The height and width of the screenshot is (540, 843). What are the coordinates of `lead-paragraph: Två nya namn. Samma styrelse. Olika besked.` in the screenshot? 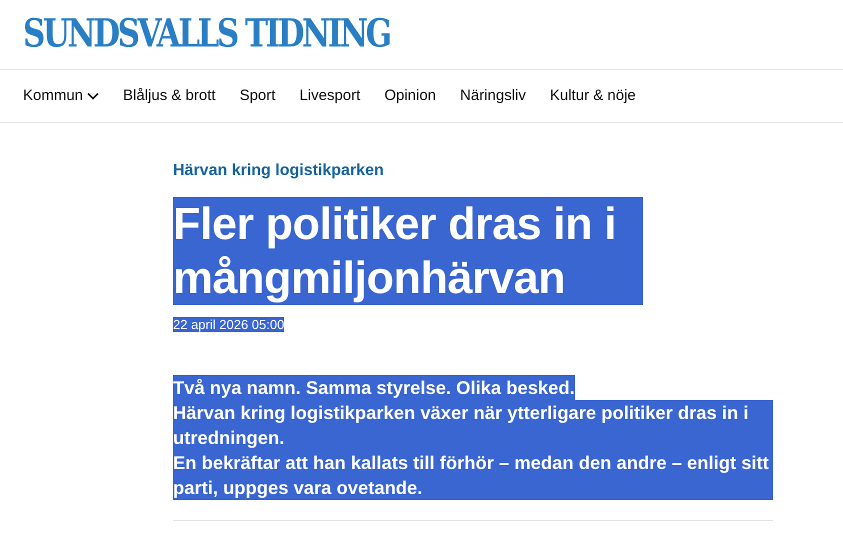 It's located at (374, 387).